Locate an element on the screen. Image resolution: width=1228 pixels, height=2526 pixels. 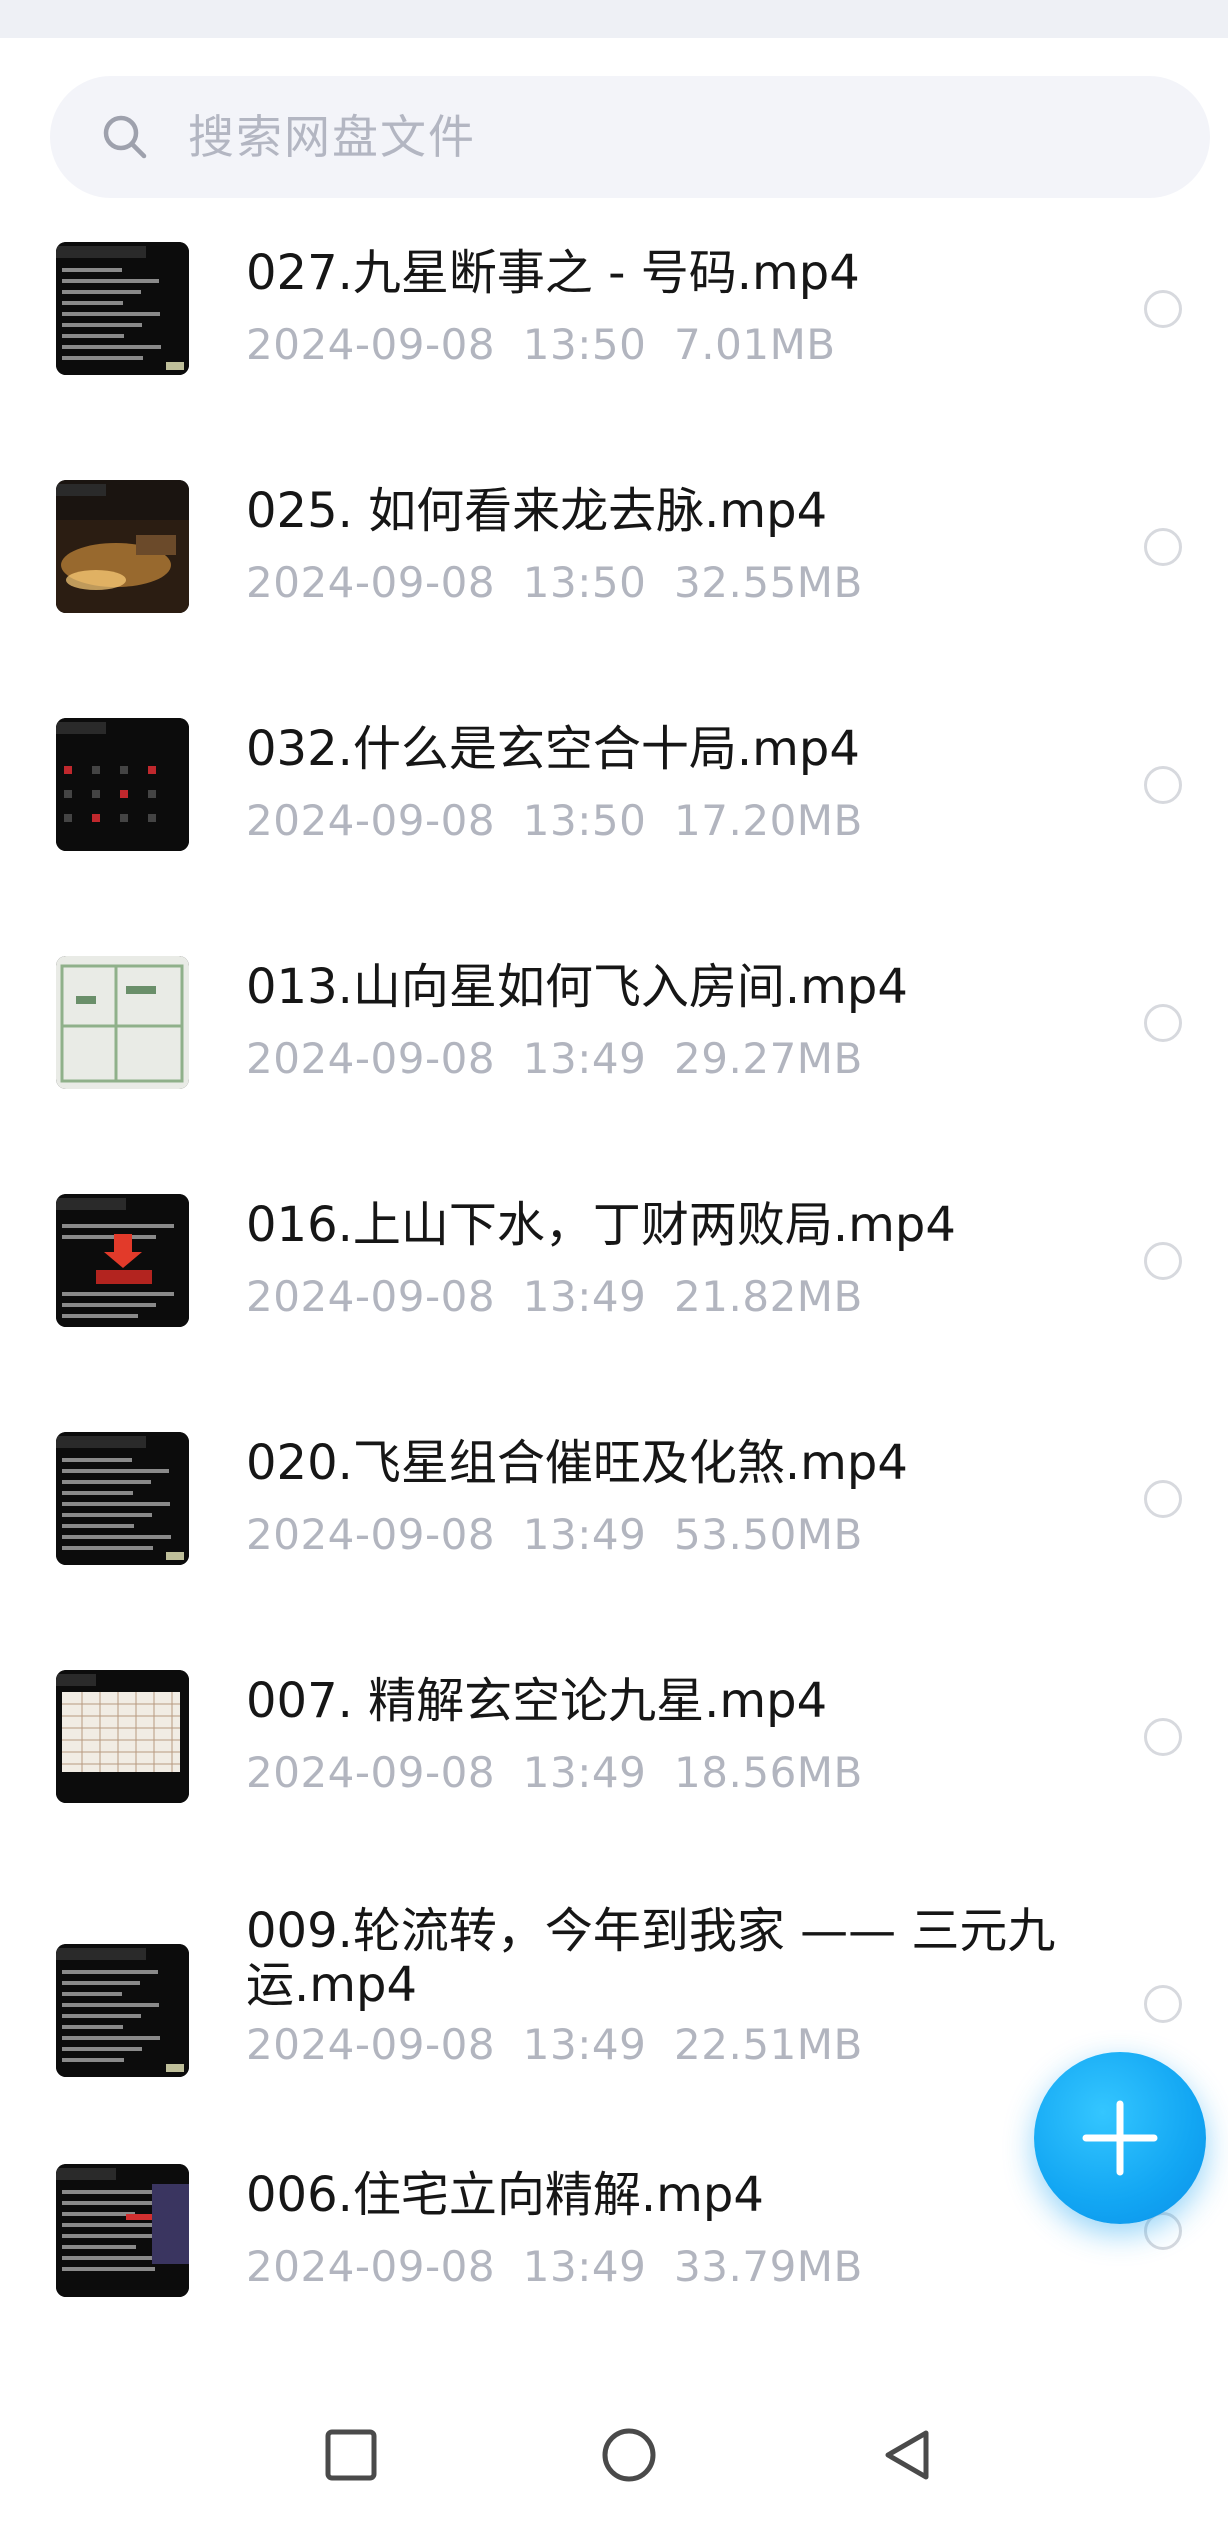
file-row: 006.住宅立向精解.mp4 2024-09-08 13:49 33.79MB is located at coordinates (614, 2260).